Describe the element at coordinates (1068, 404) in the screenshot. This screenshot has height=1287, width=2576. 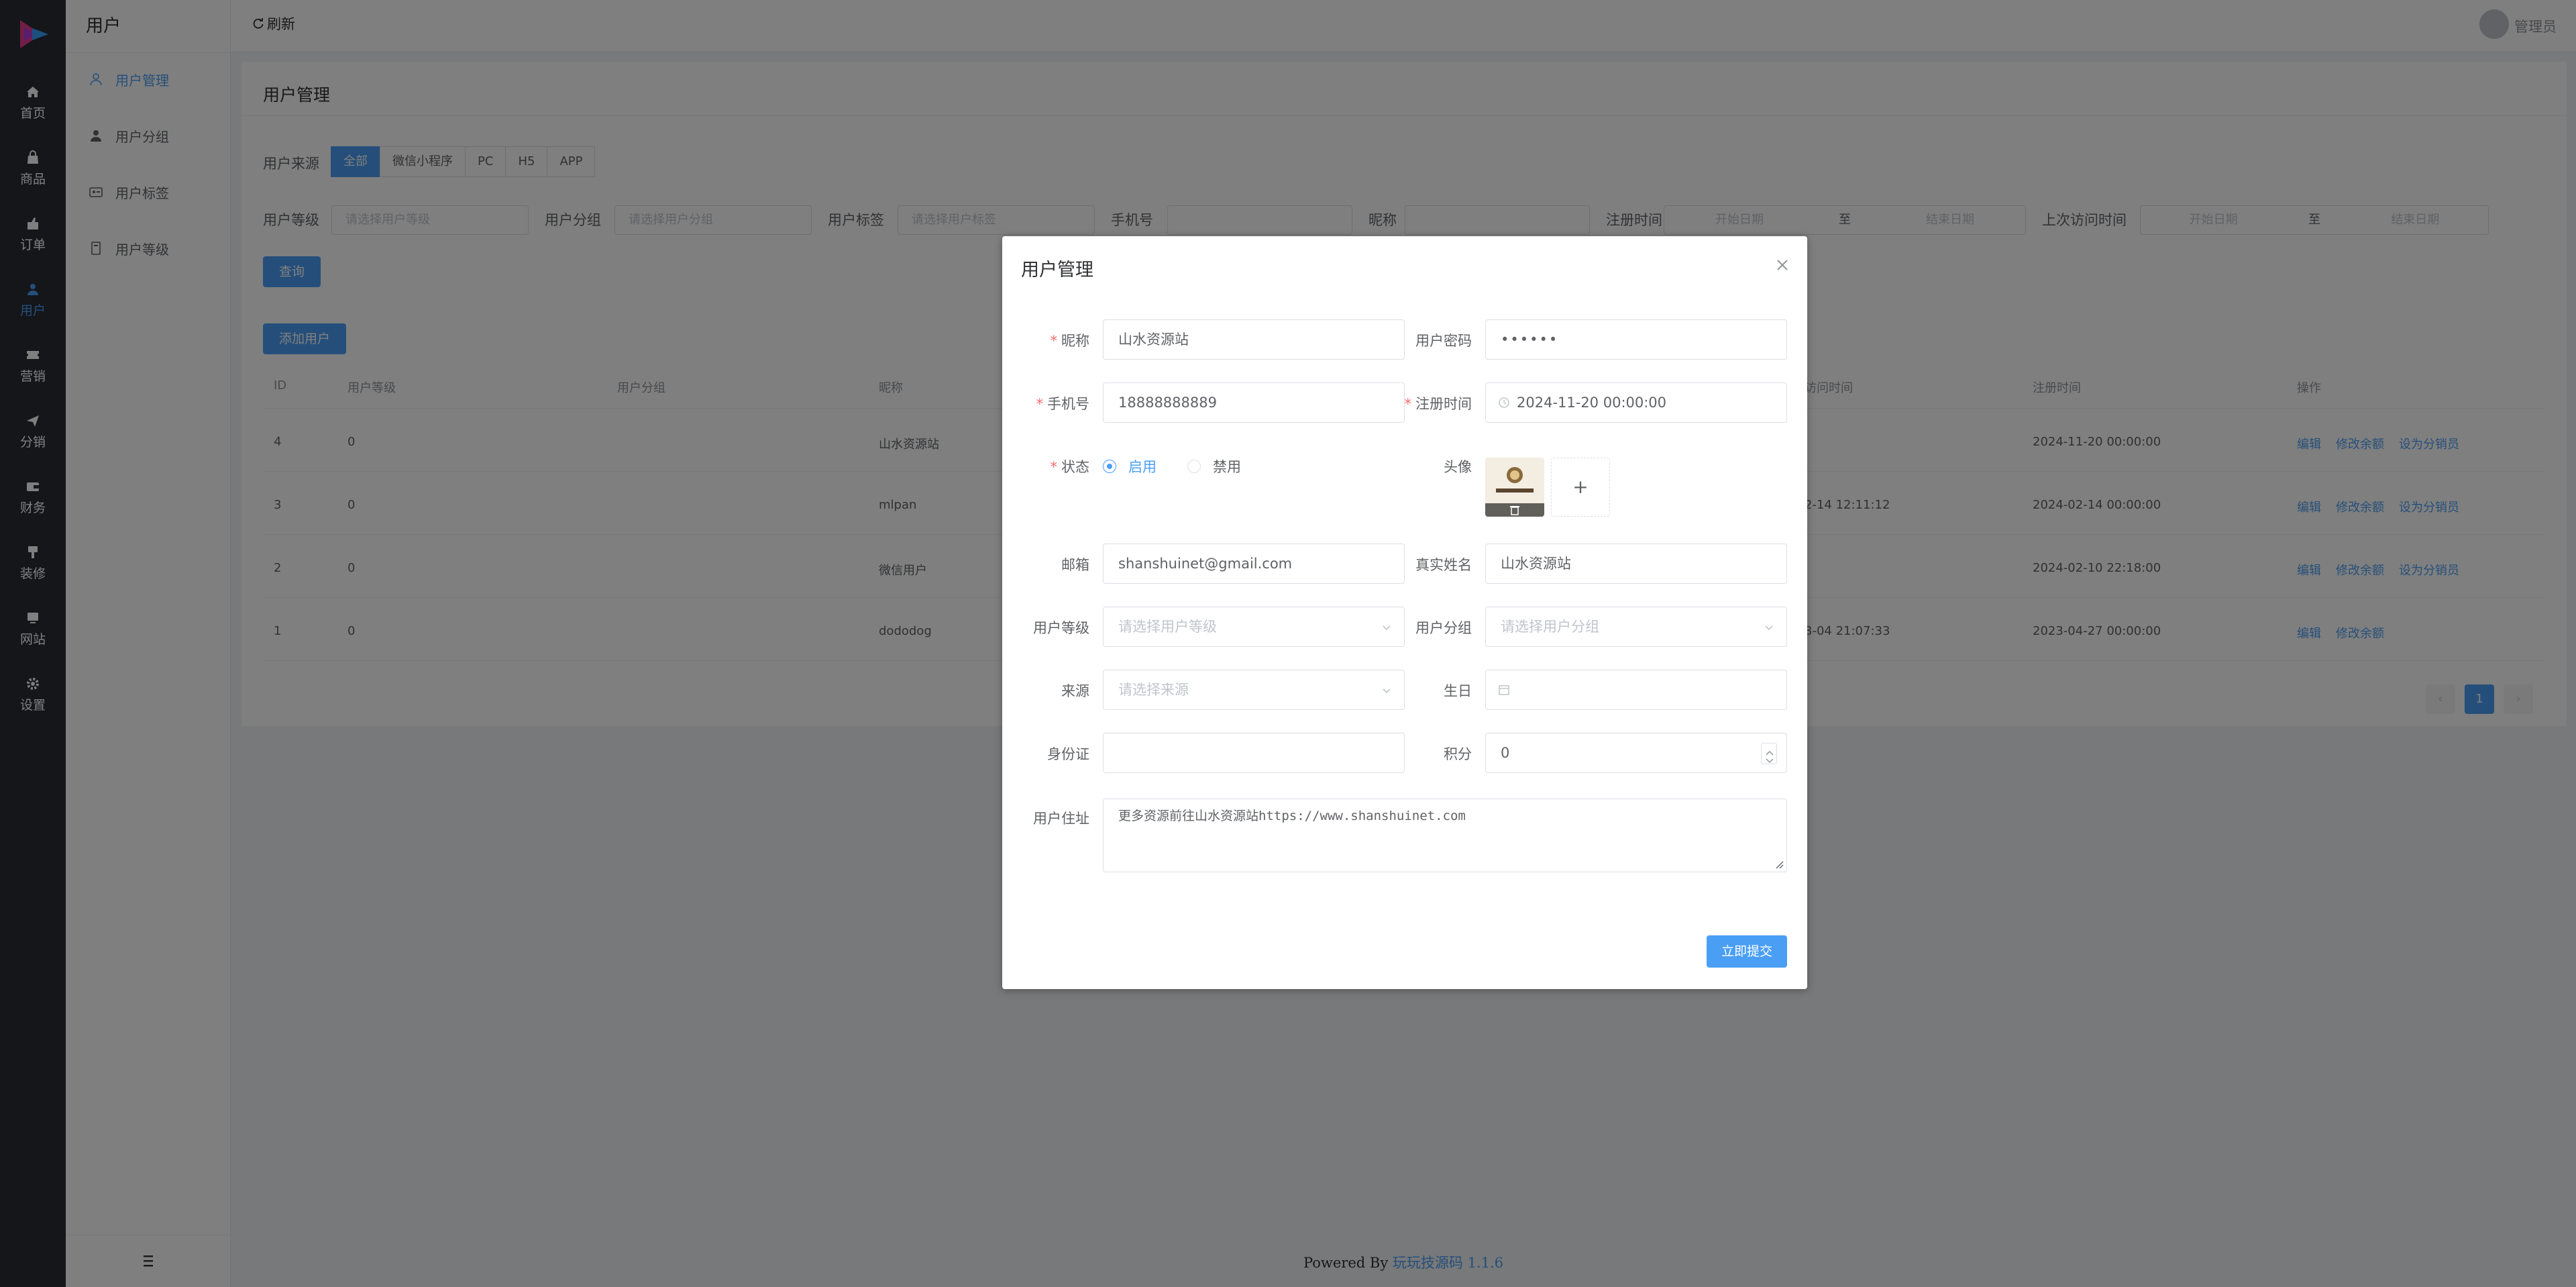
I see `label-text: 手机号` at that location.